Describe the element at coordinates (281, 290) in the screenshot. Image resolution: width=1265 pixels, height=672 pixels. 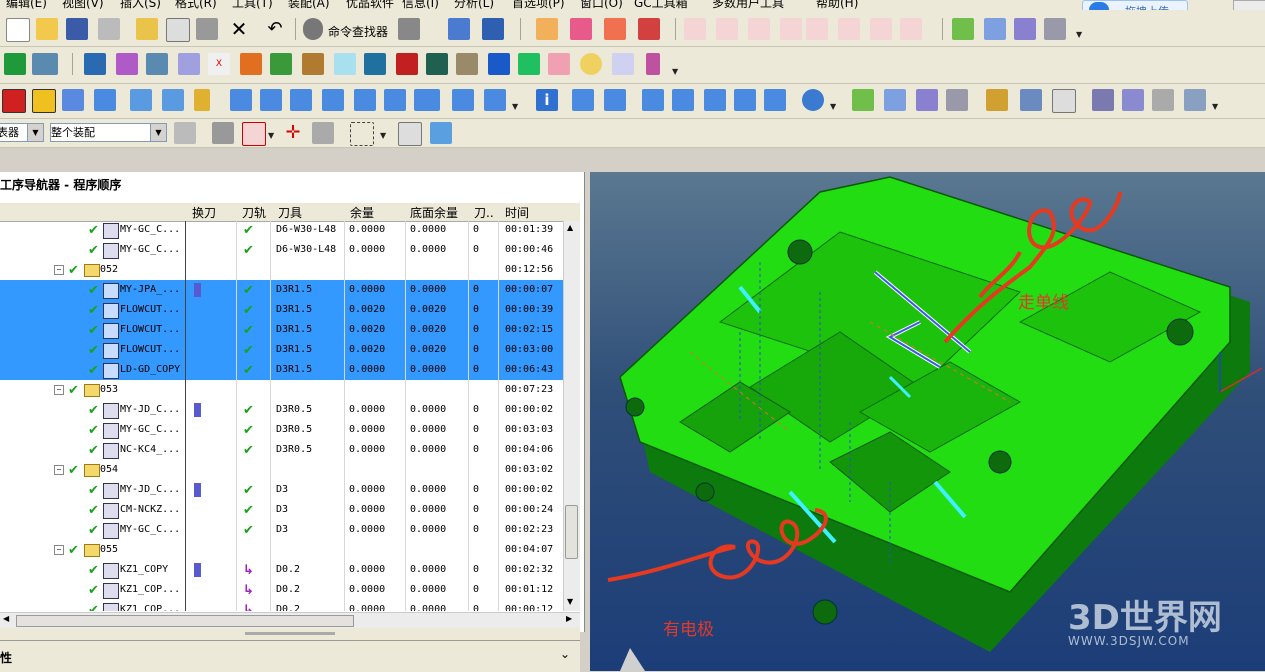
I see `operation-row: ✔ MY-JPA_... ✔ D3R1.5 0.0000 0.0000 0 00:00:07` at that location.